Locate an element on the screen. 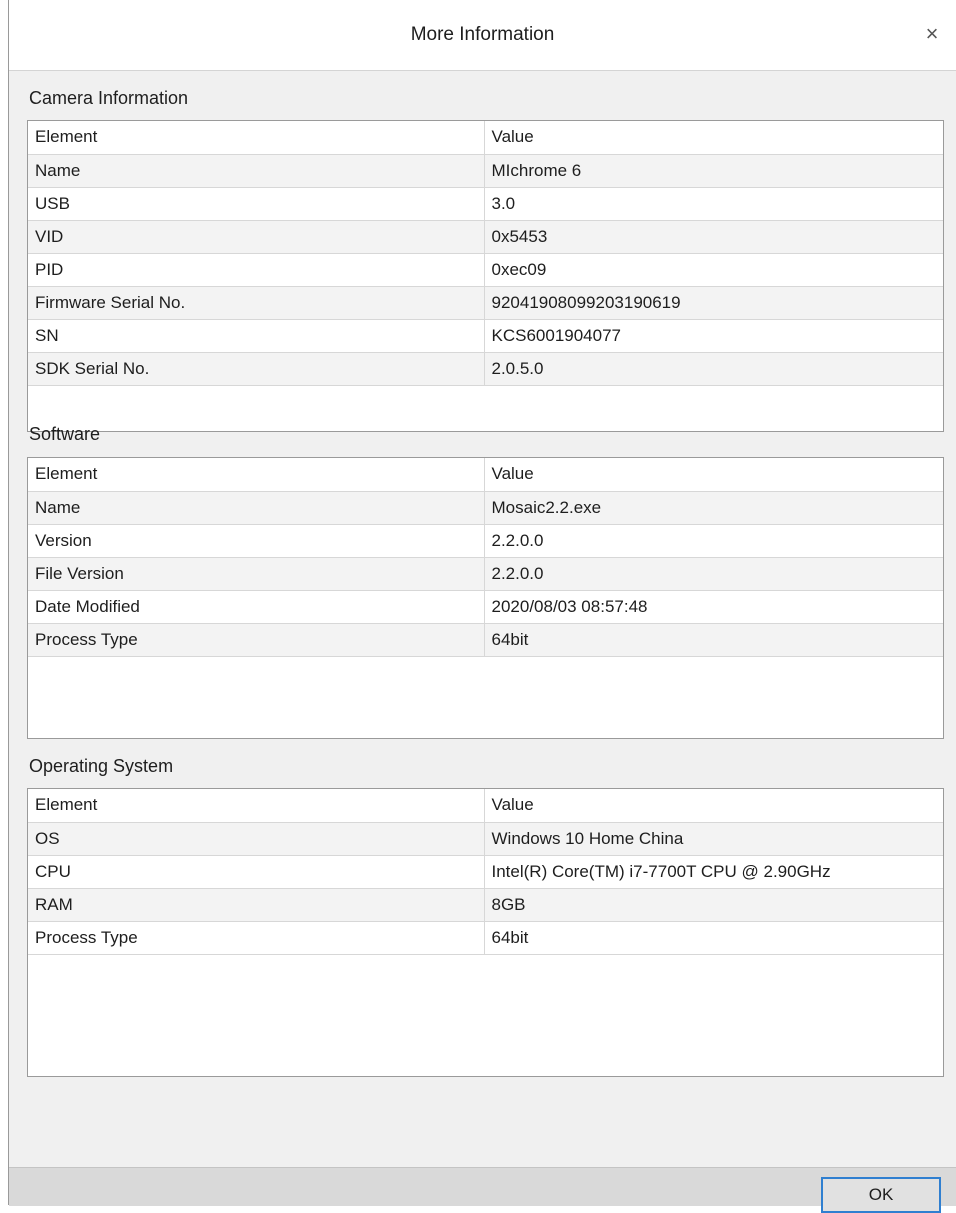 The width and height of the screenshot is (956, 1213). element-cell: CPU is located at coordinates (256, 872).